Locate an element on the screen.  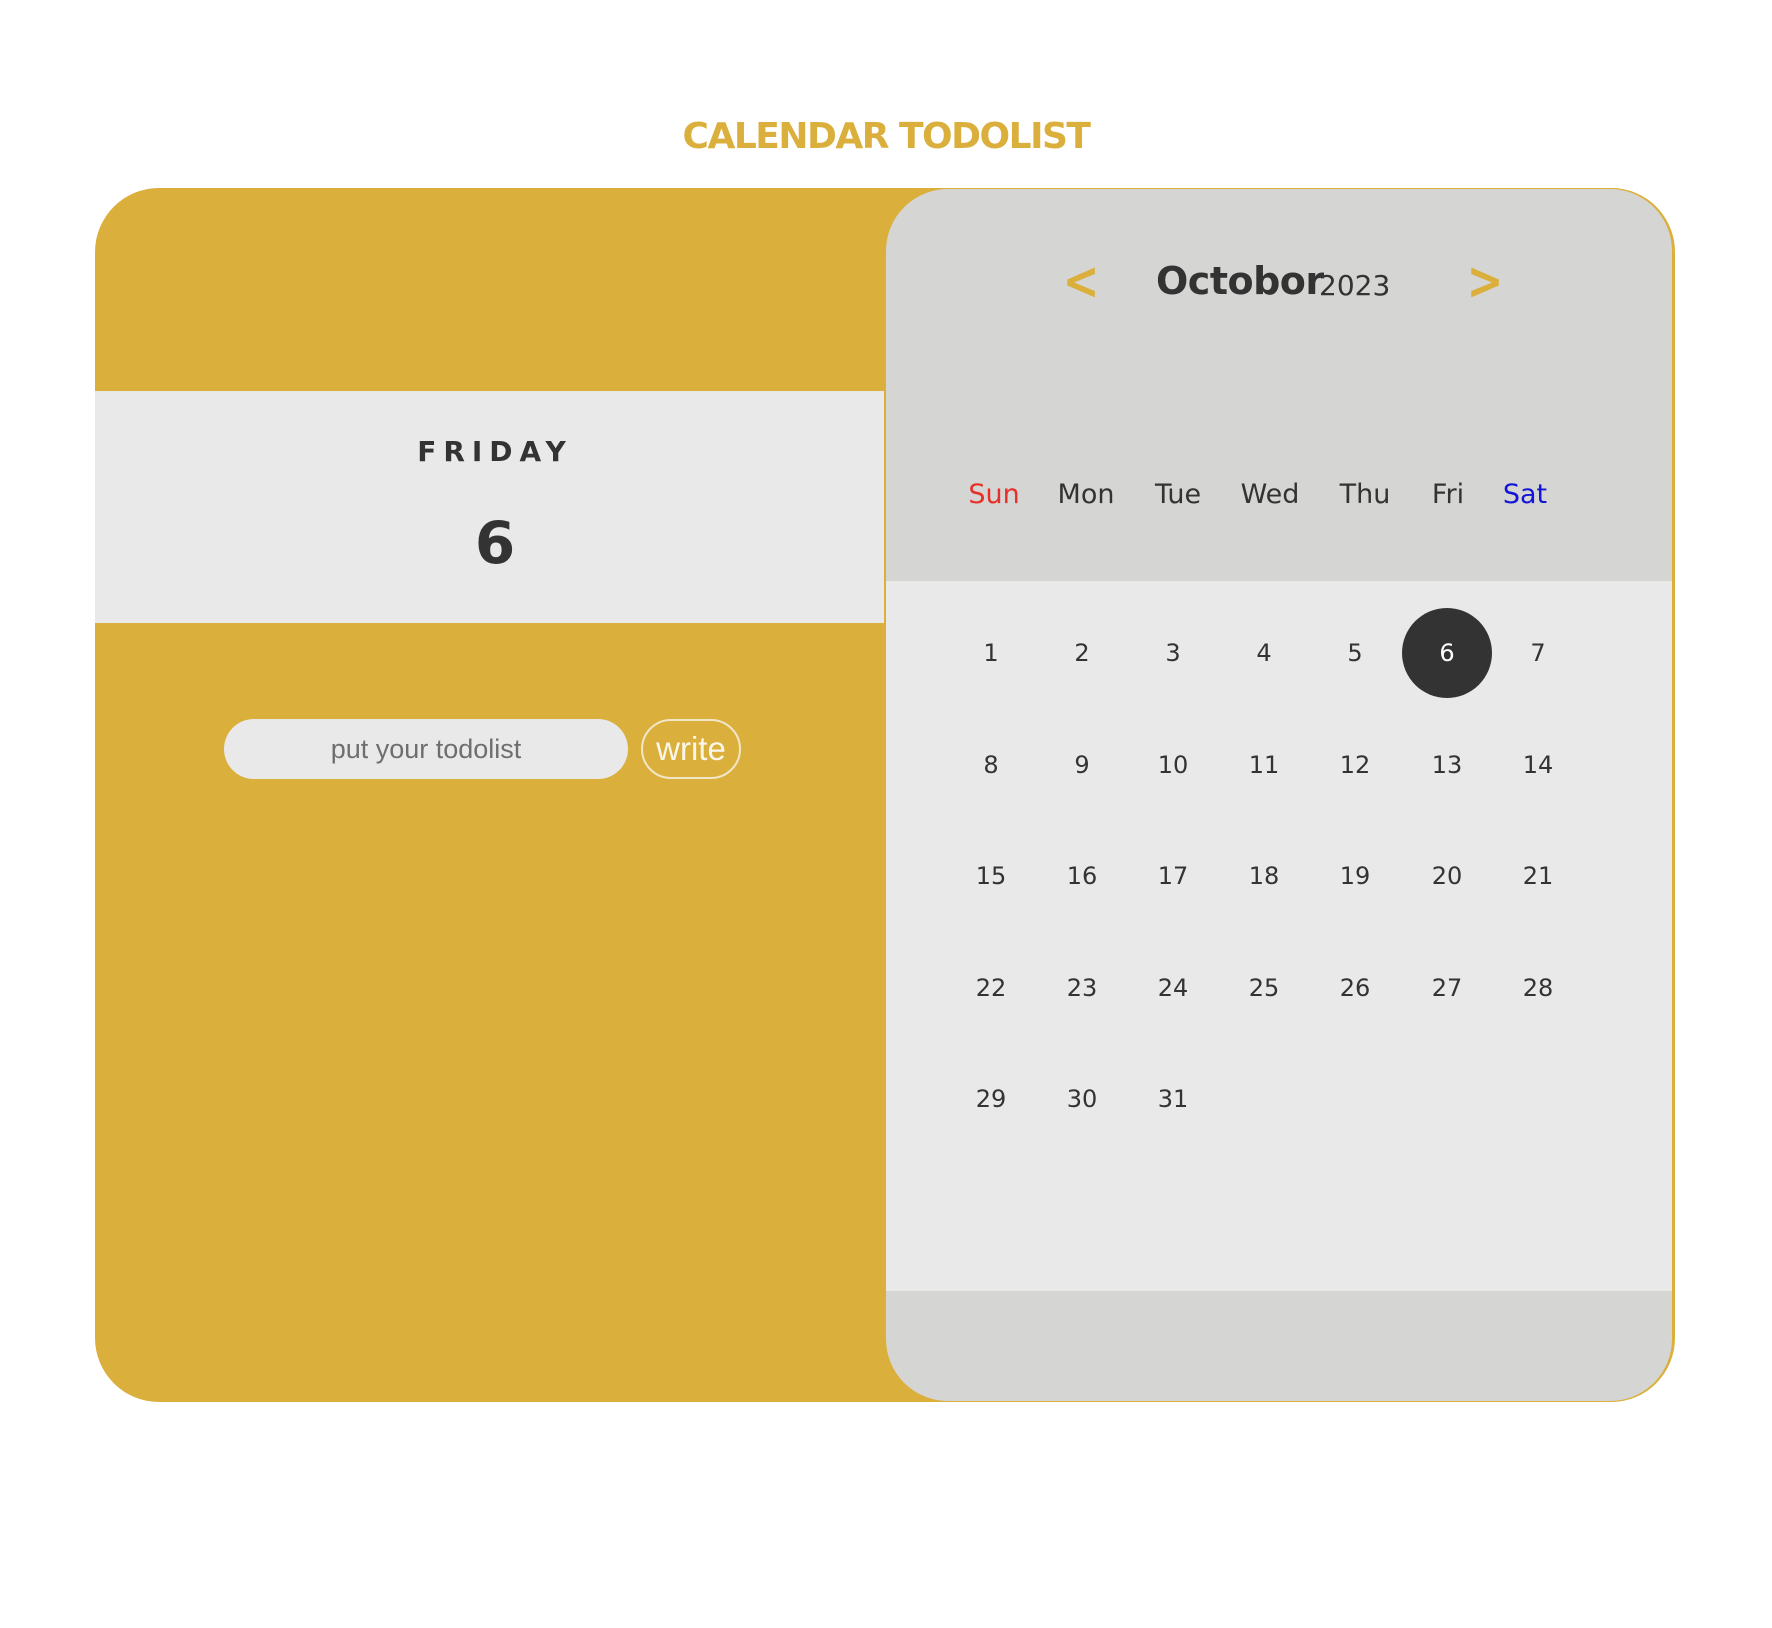
weekday-sun: Sun is located at coordinates (994, 494).